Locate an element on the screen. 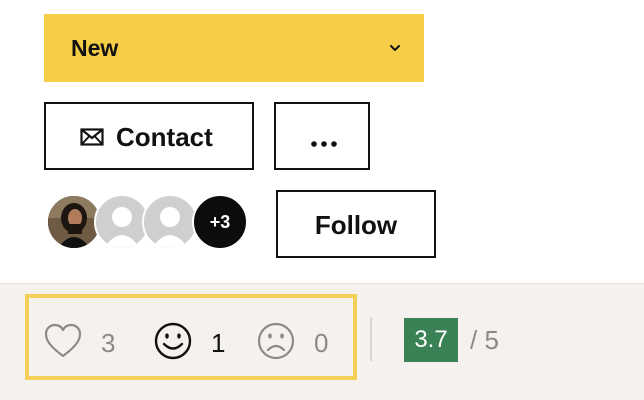 The height and width of the screenshot is (400, 644). reaction-sad: 0 is located at coordinates (292, 343).